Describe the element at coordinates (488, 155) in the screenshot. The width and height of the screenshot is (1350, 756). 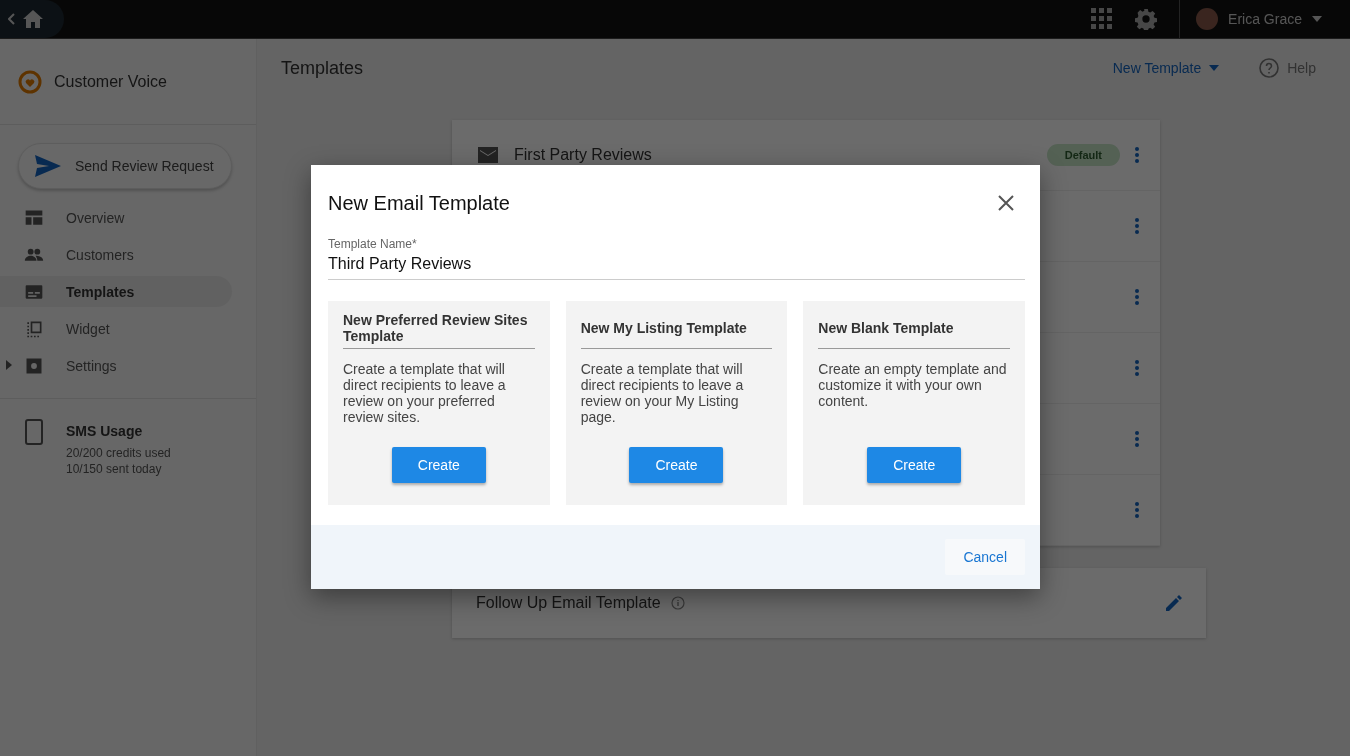
I see `mail-icon` at that location.